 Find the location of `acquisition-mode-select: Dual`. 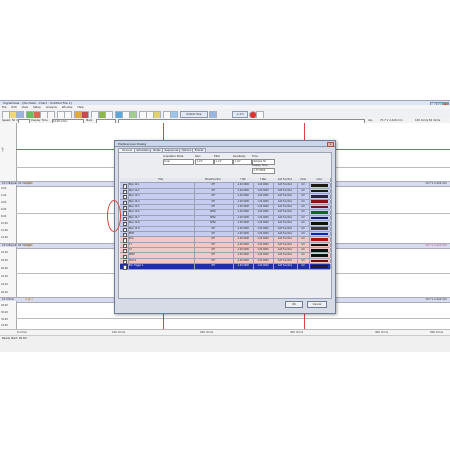

acquisition-mode-select: Dual is located at coordinates (178, 162).